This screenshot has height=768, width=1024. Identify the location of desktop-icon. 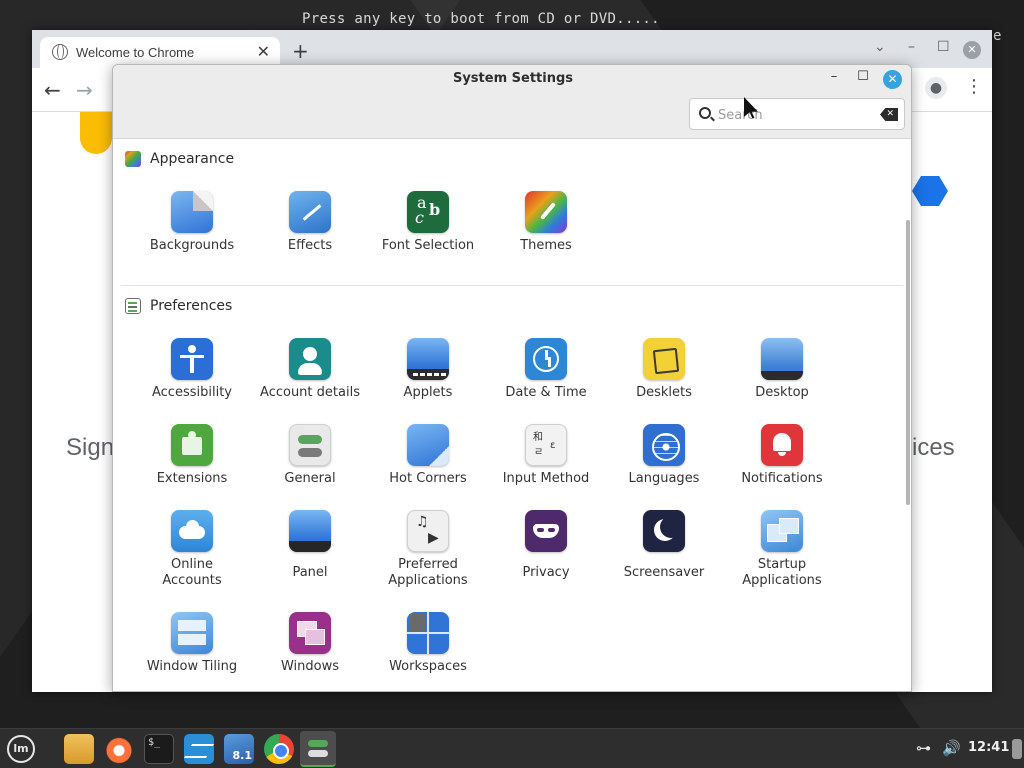
(782, 359).